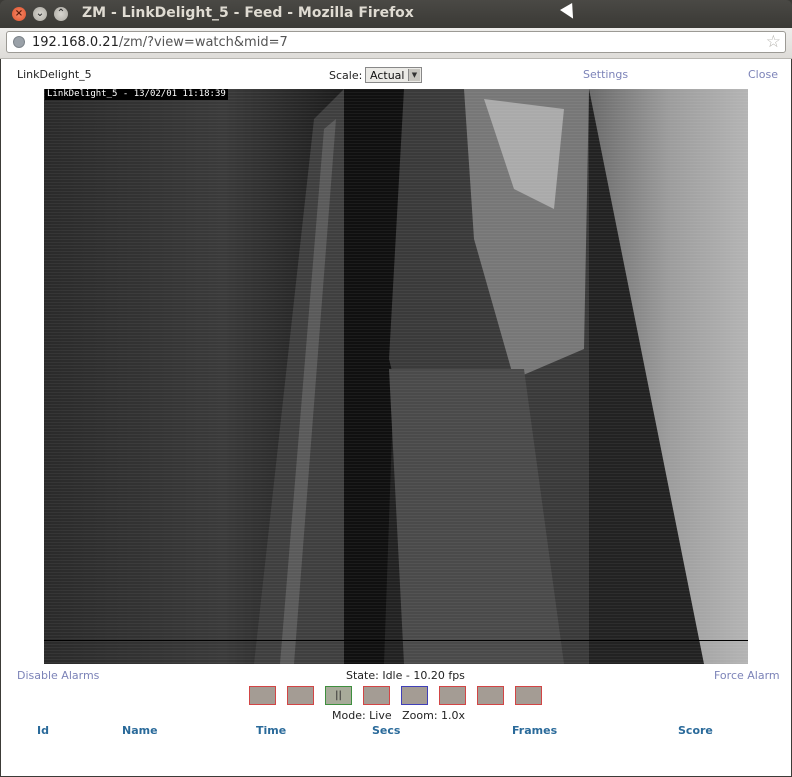 The width and height of the screenshot is (792, 777). What do you see at coordinates (414, 75) in the screenshot?
I see `chevron-down-icon: ▼` at bounding box center [414, 75].